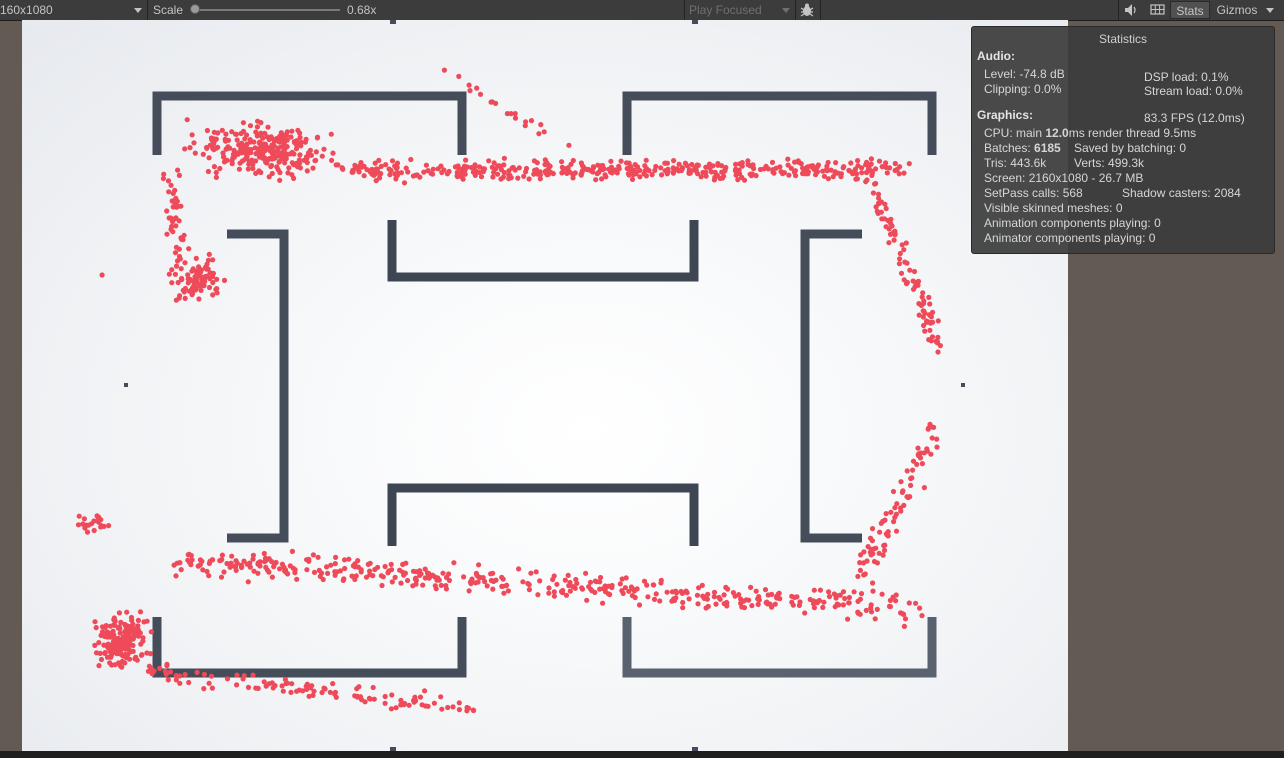 Image resolution: width=1284 pixels, height=758 pixels. I want to click on animator-components: Animator components playing: 0, so click(1070, 238).